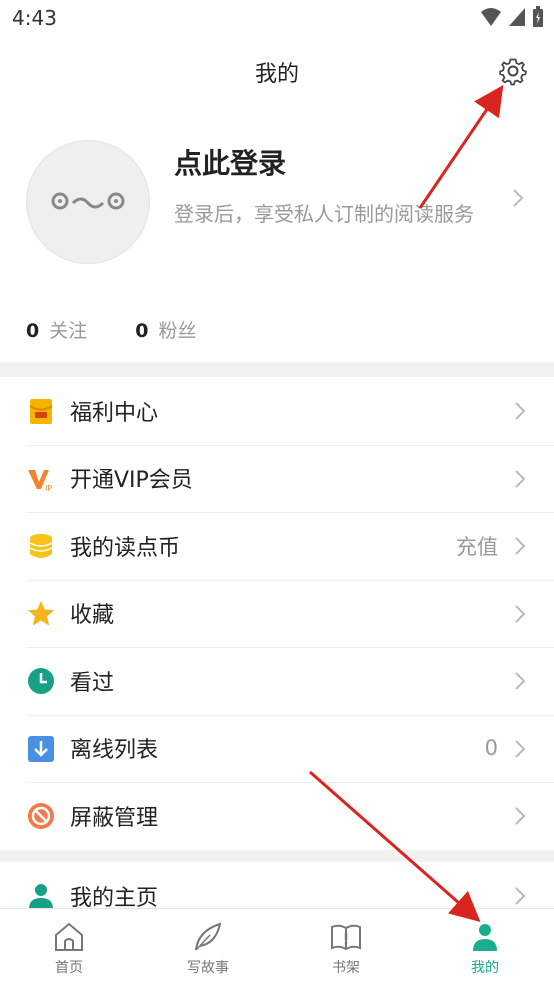 The width and height of the screenshot is (554, 985). Describe the element at coordinates (277, 478) in the screenshot. I see `menu-item-vip: IP 开通VIP会员` at that location.